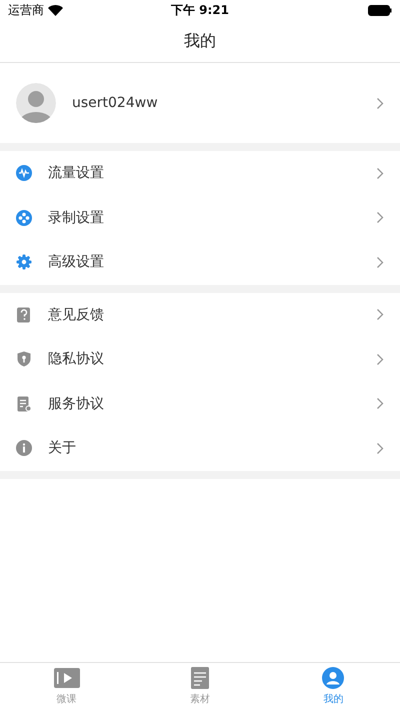 Image resolution: width=400 pixels, height=710 pixels. I want to click on menu-item: 高级设置, so click(212, 262).